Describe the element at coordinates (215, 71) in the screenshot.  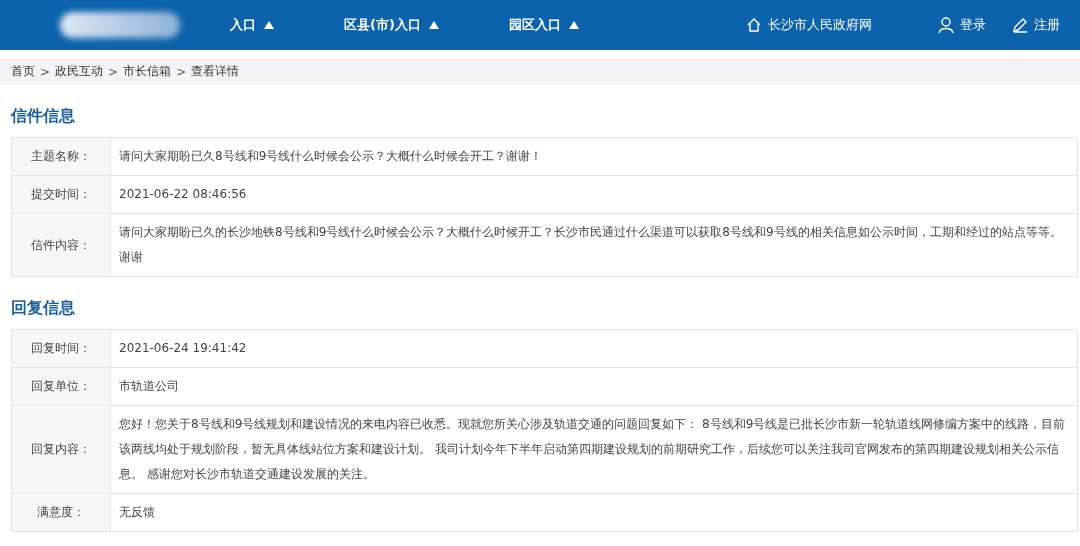
I see `breadcrumb-link: 查看详情` at that location.